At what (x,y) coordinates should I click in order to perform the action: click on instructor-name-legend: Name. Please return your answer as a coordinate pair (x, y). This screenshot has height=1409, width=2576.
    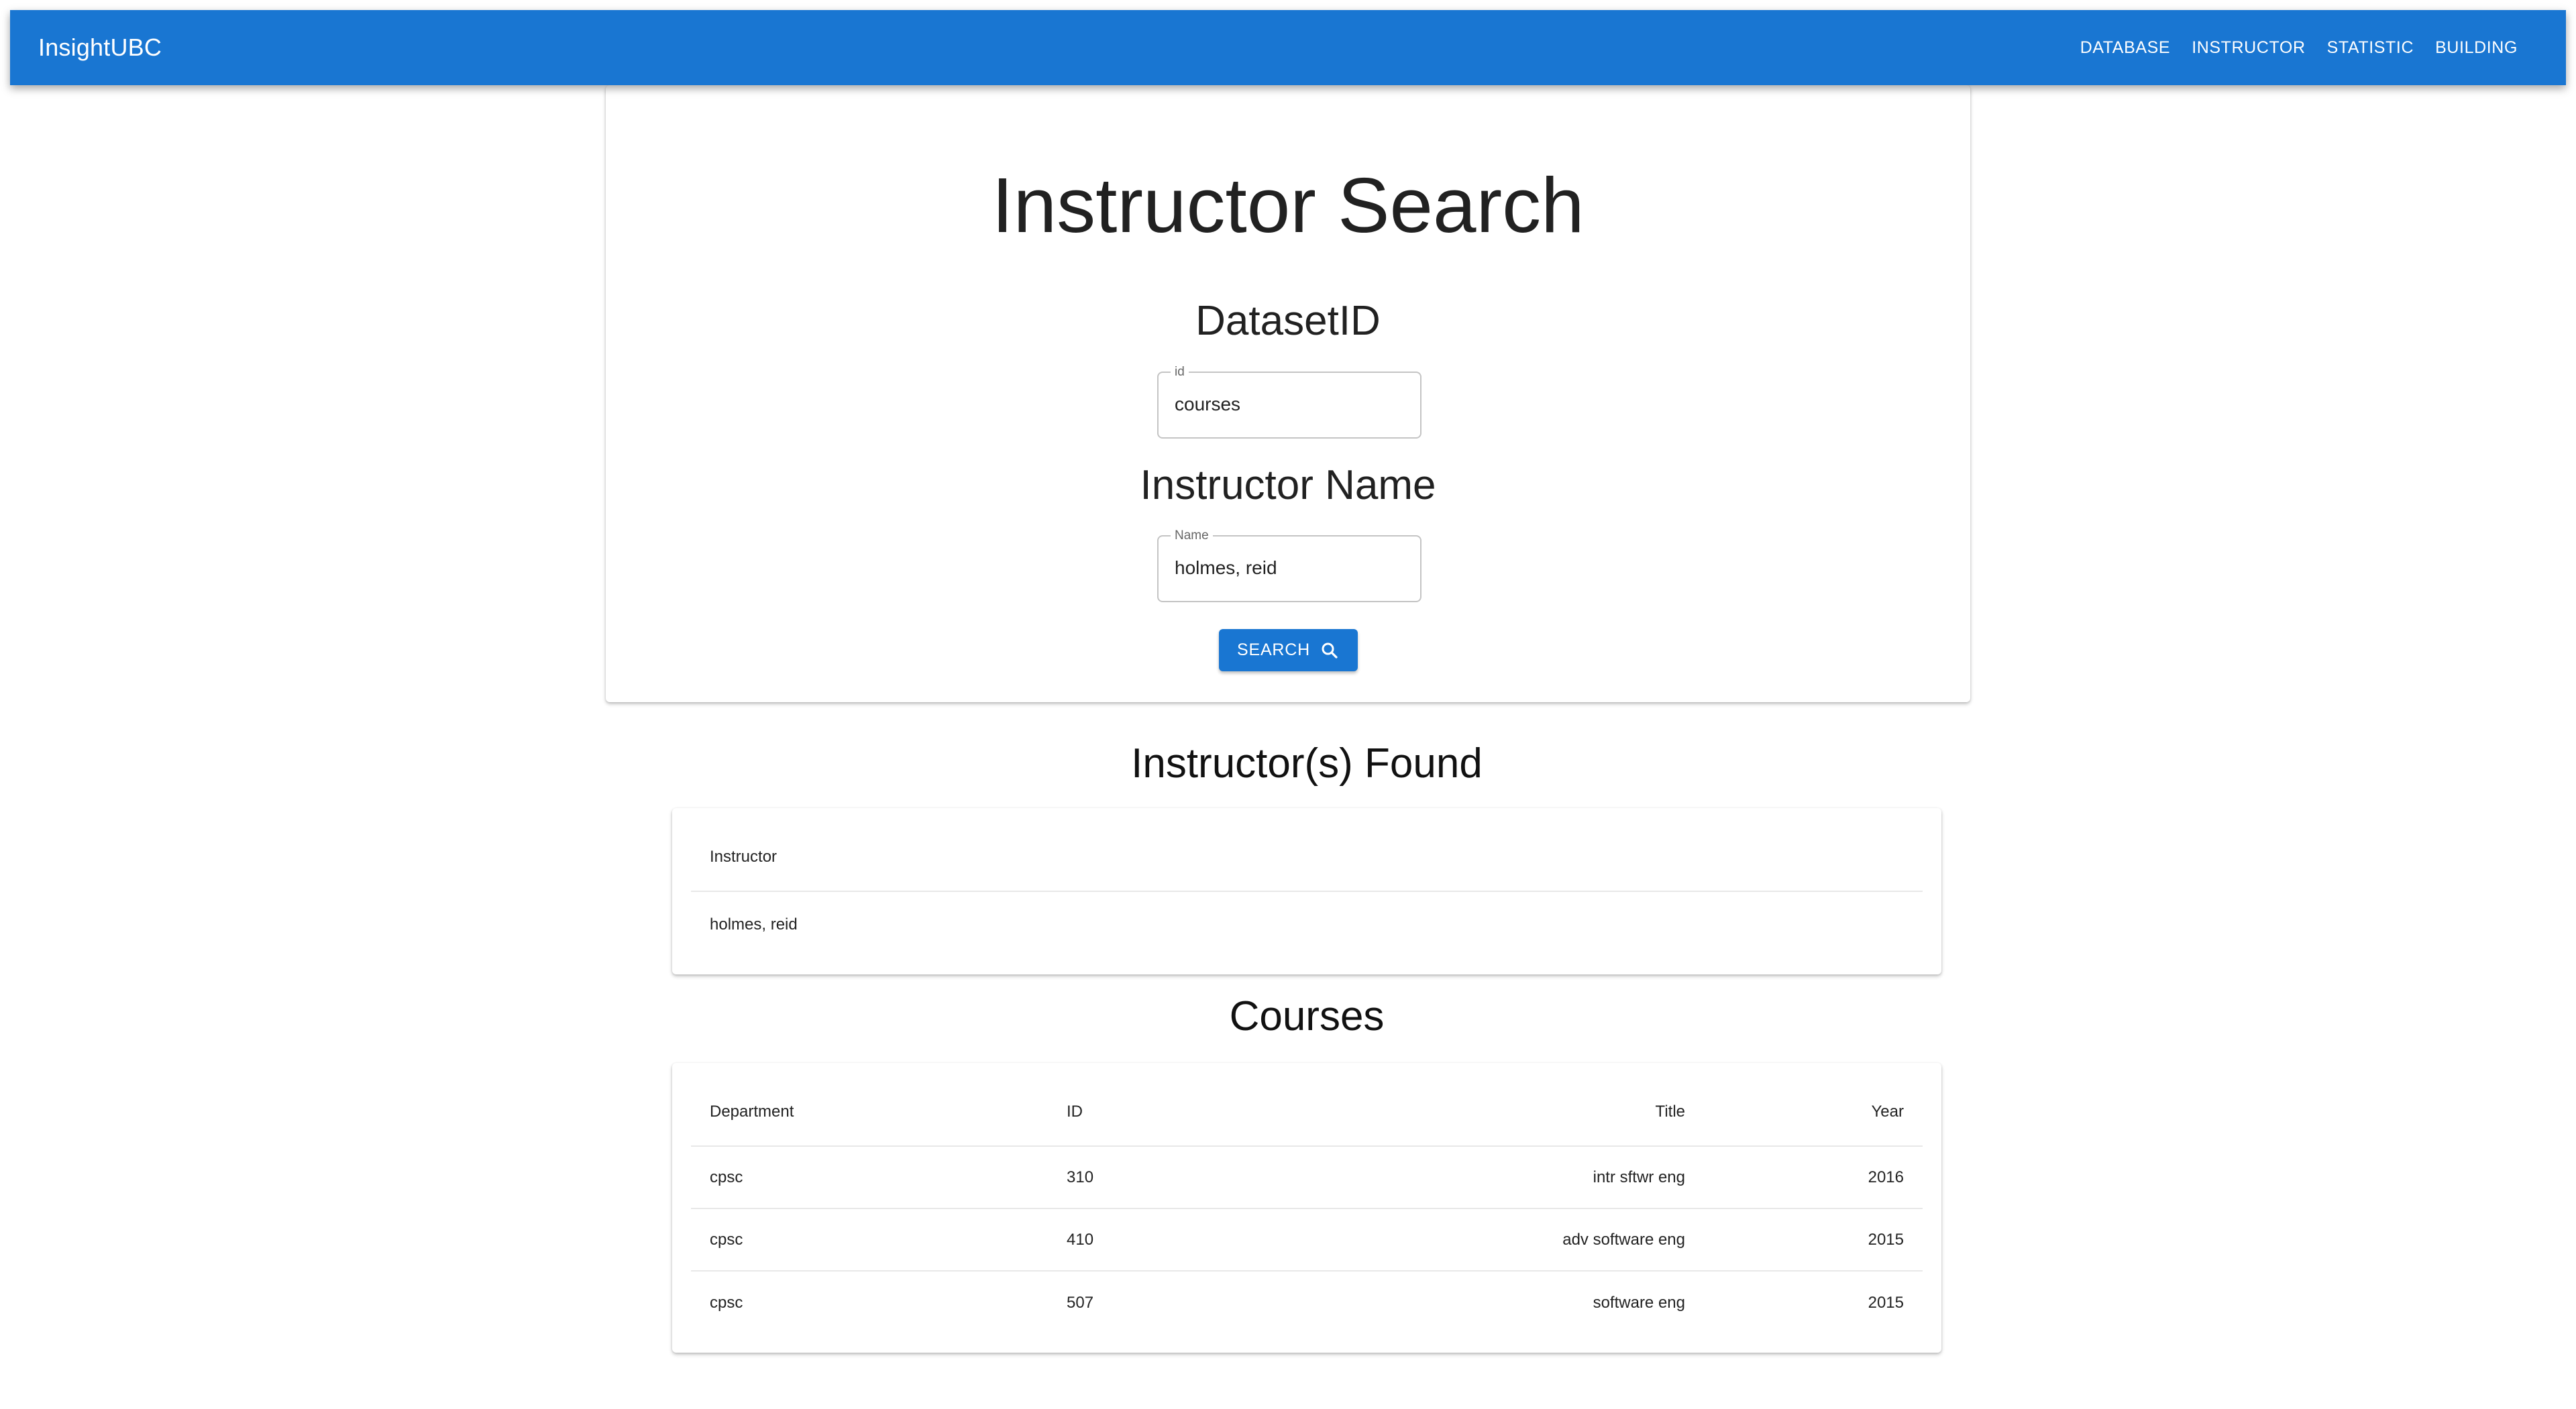
    Looking at the image, I should click on (1192, 535).